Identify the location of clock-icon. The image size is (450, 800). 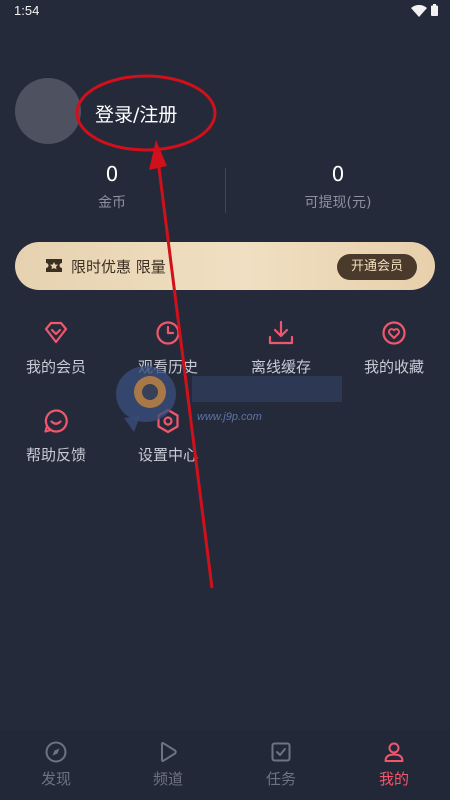
(168, 333).